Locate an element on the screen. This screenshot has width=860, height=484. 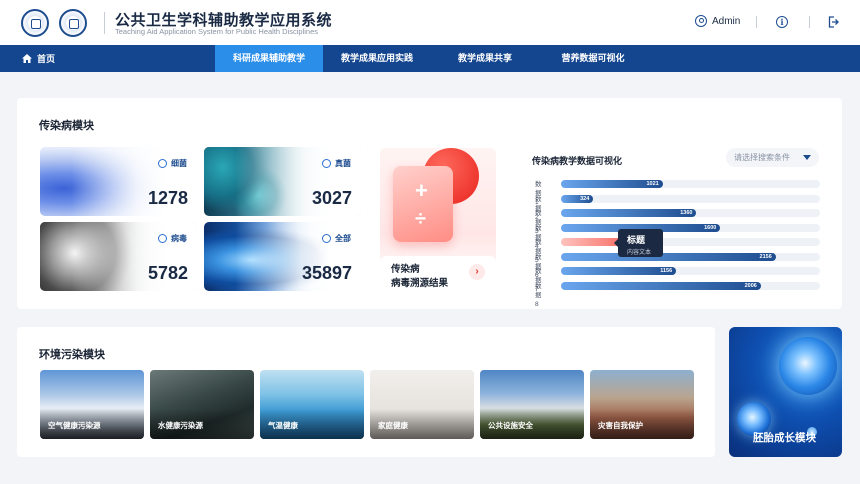
bar-track: 1021 is located at coordinates (690, 184).